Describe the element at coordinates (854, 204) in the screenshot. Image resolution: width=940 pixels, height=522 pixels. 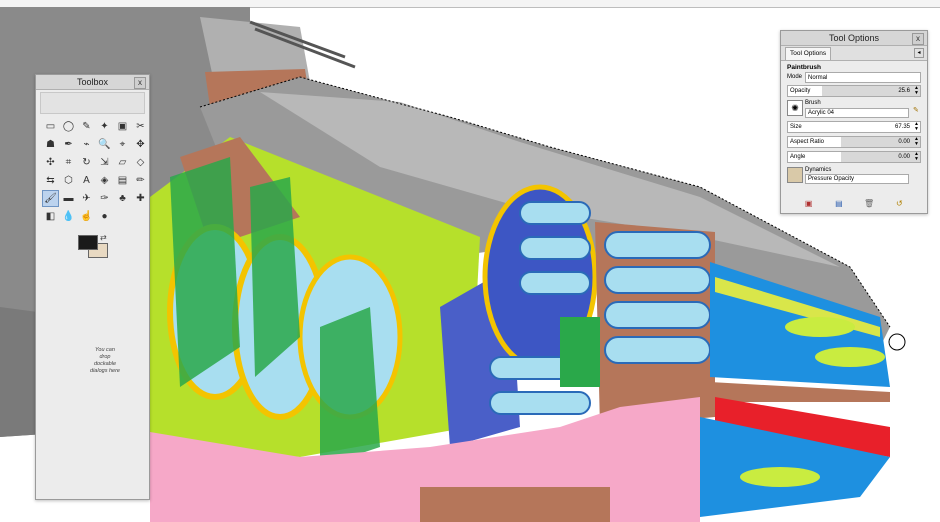
I see `tool-options-bottom-bar: ▣ ▤ 🗑 ↺` at that location.